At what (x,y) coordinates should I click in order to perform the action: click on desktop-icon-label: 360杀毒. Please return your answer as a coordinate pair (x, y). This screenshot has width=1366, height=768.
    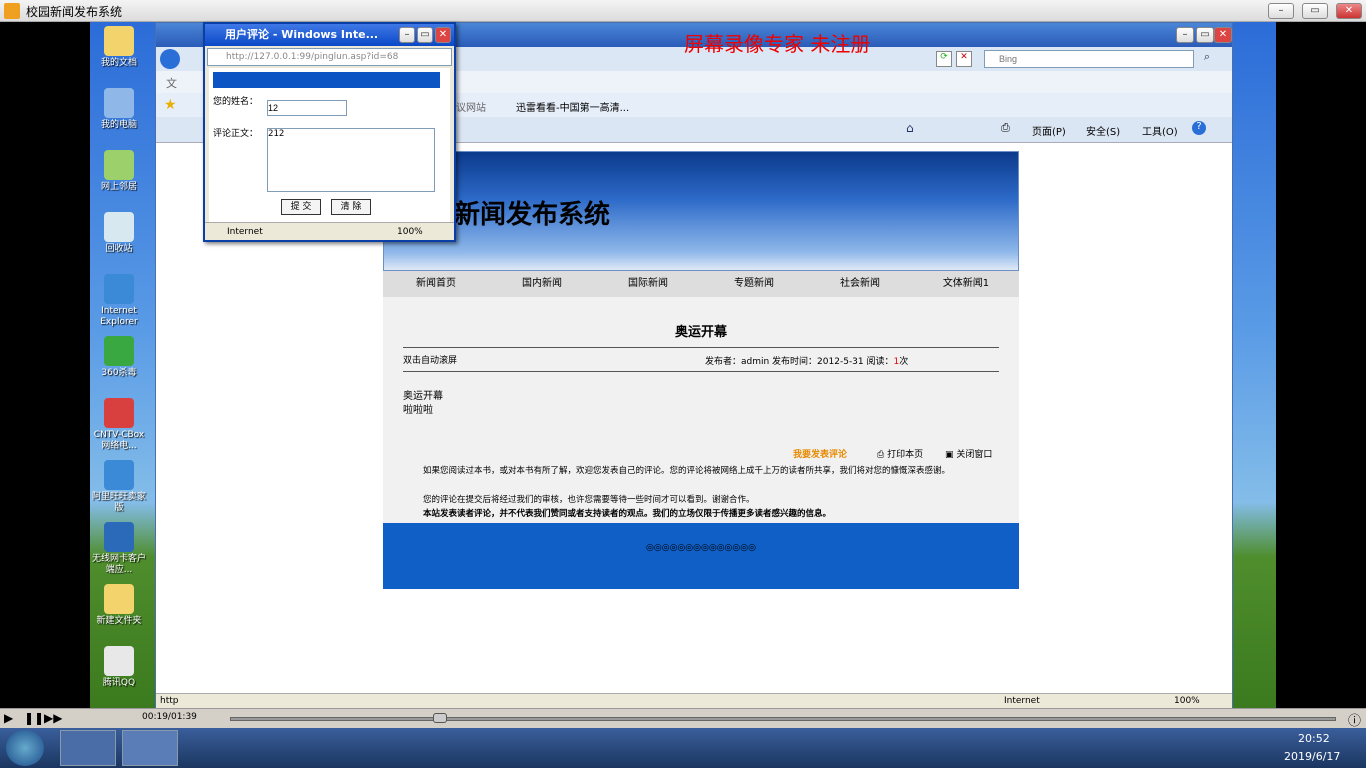
    Looking at the image, I should click on (119, 373).